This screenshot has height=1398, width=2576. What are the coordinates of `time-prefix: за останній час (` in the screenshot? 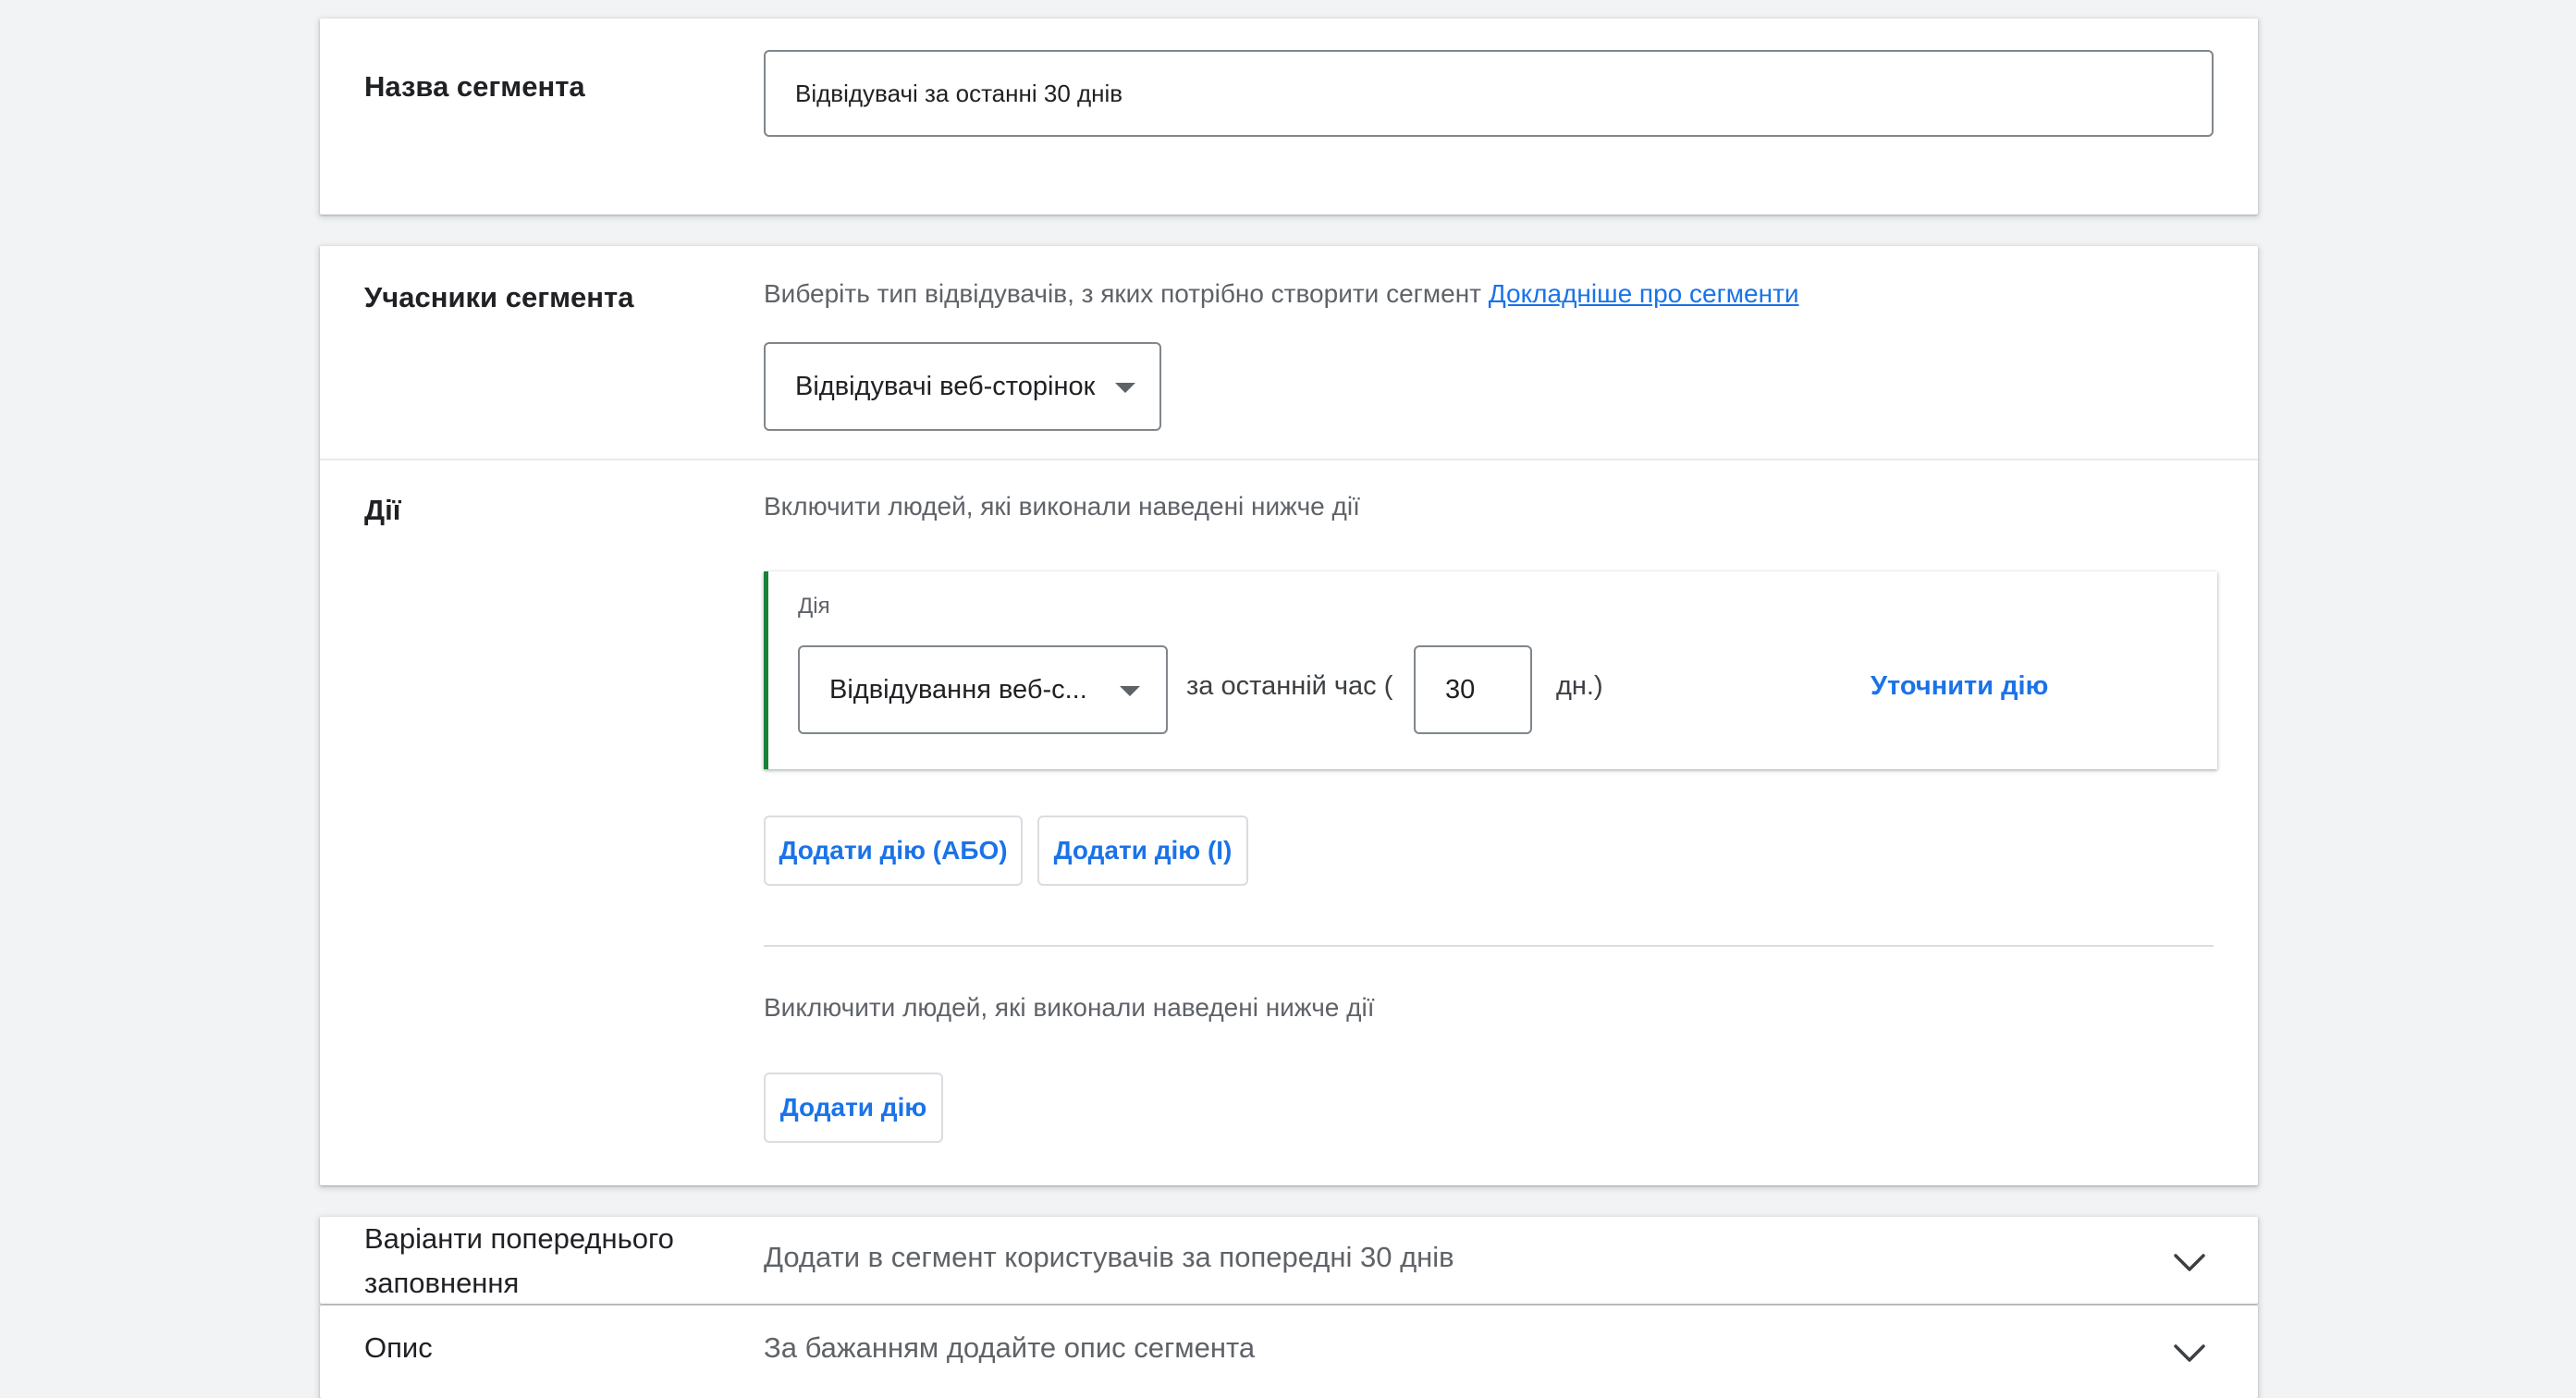 It's located at (1289, 686).